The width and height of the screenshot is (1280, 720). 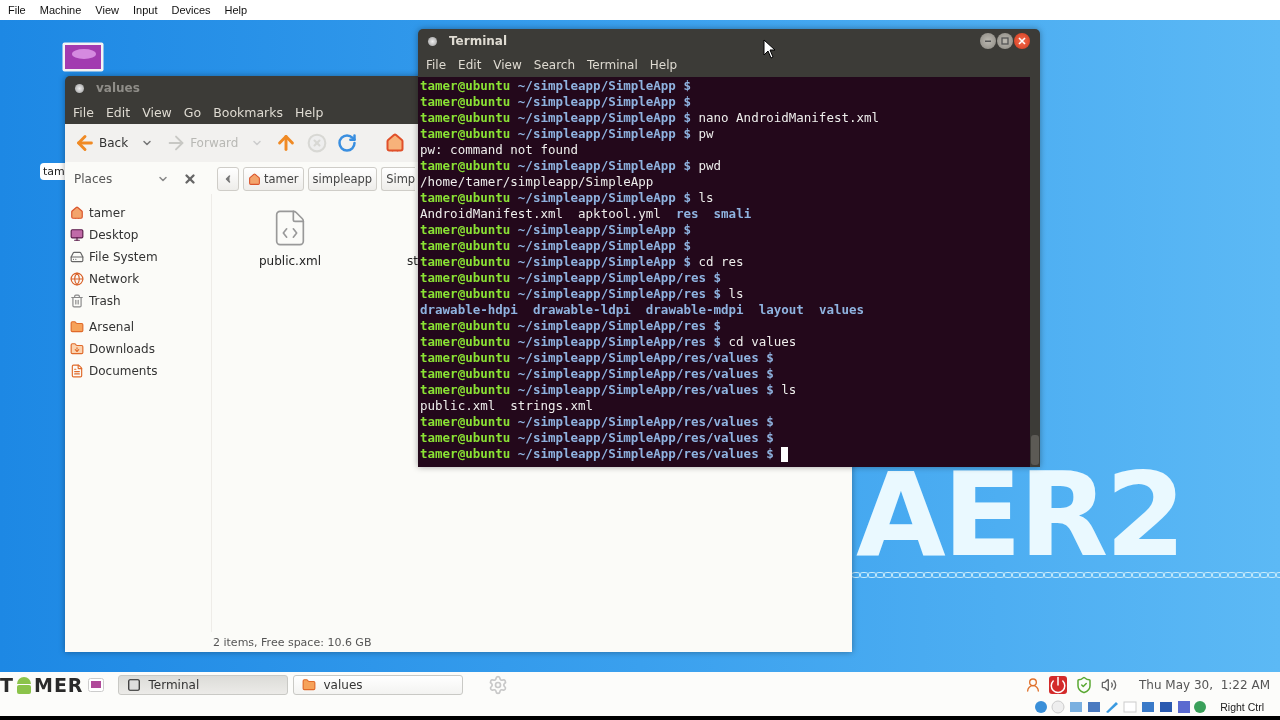 I want to click on close-button, so click(x=1022, y=41).